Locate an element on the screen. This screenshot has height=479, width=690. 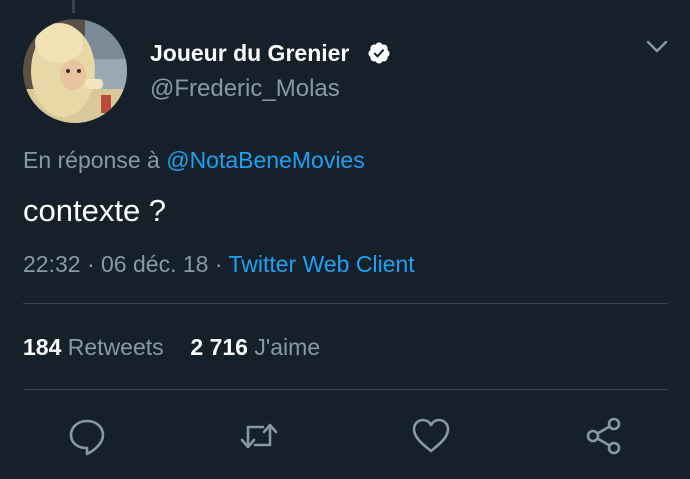
likes-label: J'aime is located at coordinates (287, 347).